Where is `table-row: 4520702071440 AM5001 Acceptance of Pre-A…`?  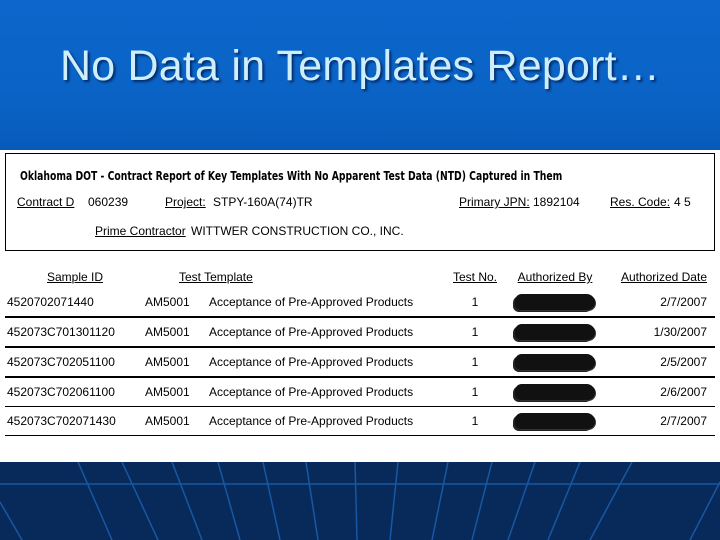
table-row: 4520702071440 AM5001 Acceptance of Pre-A… is located at coordinates (360, 303).